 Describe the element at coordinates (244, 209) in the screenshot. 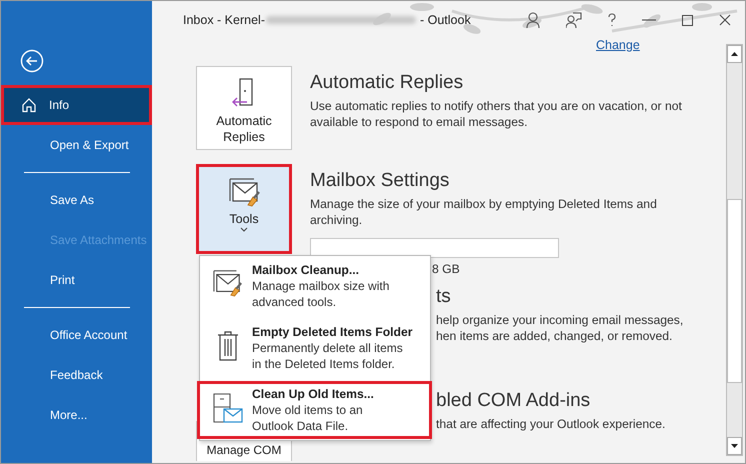

I see `tools-button: Tools` at that location.